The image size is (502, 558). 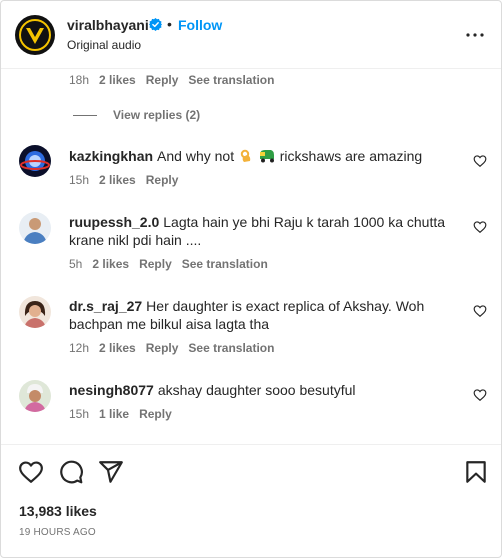 I want to click on comment-body: And why not, so click(x=196, y=156).